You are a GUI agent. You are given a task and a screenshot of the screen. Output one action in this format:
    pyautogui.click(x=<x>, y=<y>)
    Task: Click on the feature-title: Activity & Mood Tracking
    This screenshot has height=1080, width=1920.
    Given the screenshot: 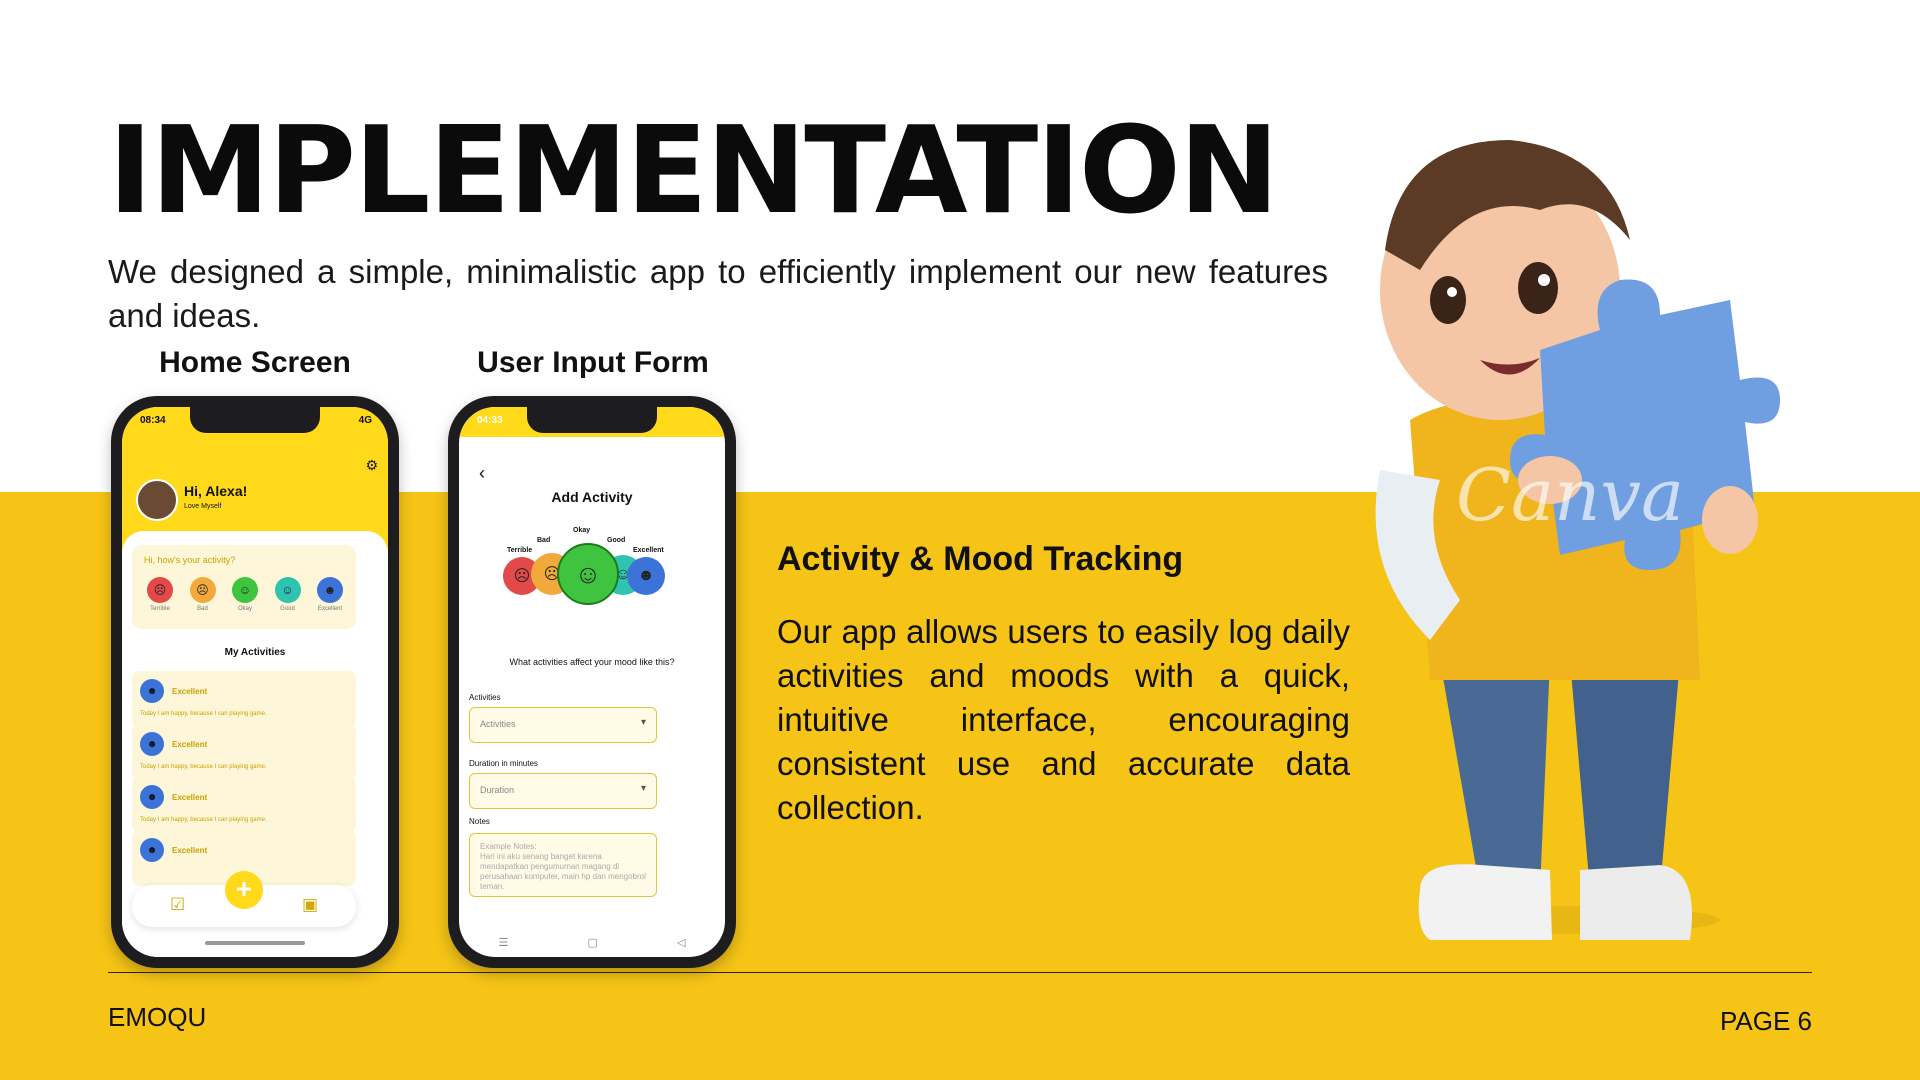 What is the action you would take?
    pyautogui.click(x=980, y=559)
    